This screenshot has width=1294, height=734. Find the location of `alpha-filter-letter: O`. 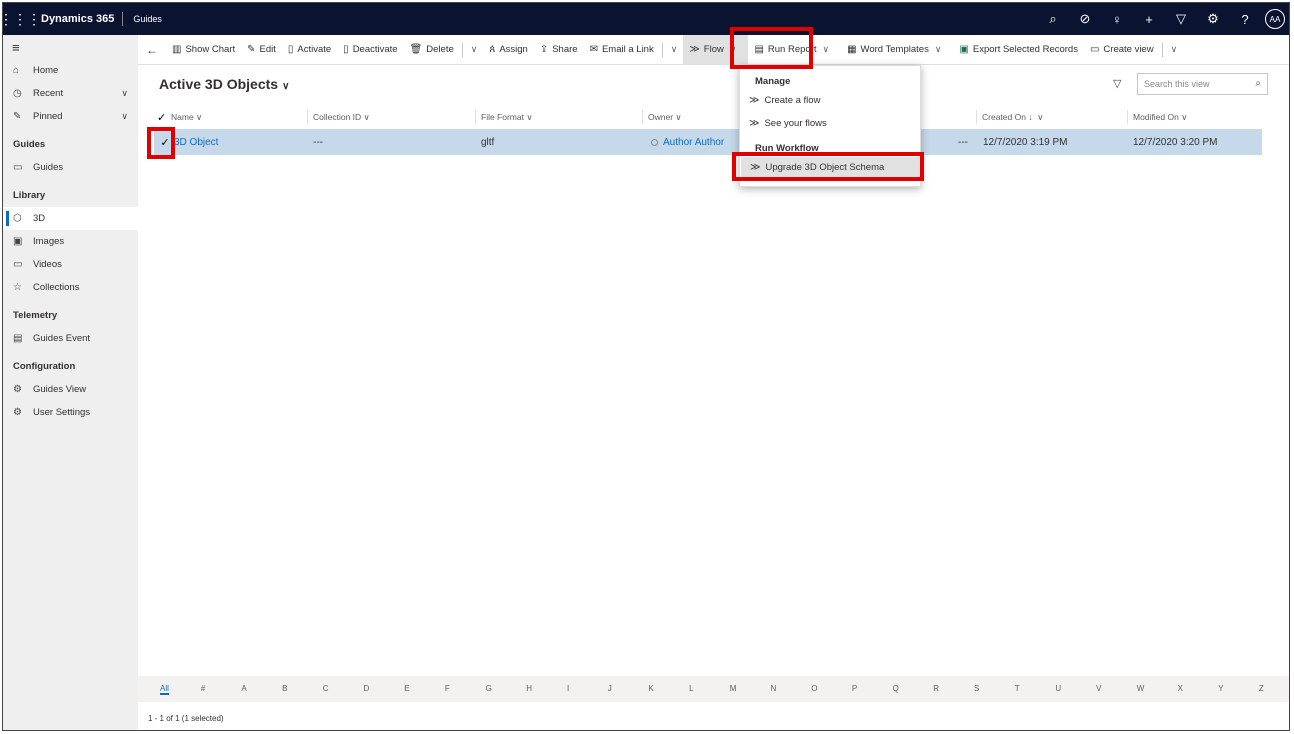

alpha-filter-letter: O is located at coordinates (814, 688).